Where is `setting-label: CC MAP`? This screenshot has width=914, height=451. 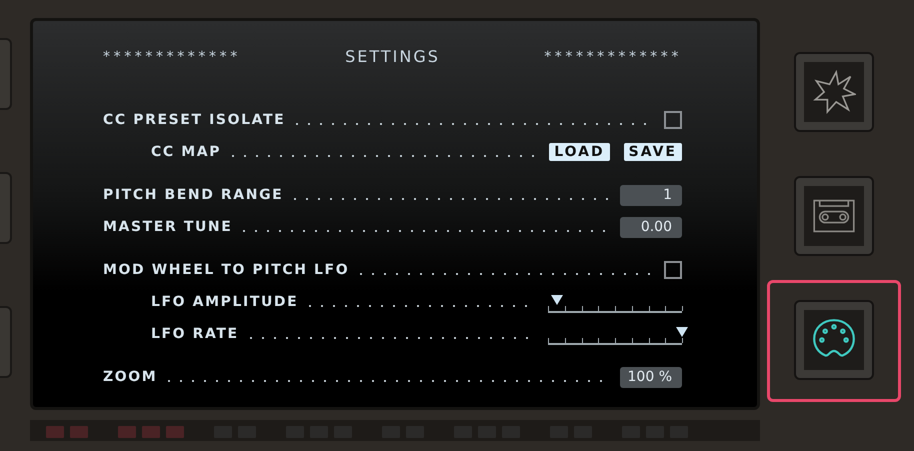
setting-label: CC MAP is located at coordinates (186, 152).